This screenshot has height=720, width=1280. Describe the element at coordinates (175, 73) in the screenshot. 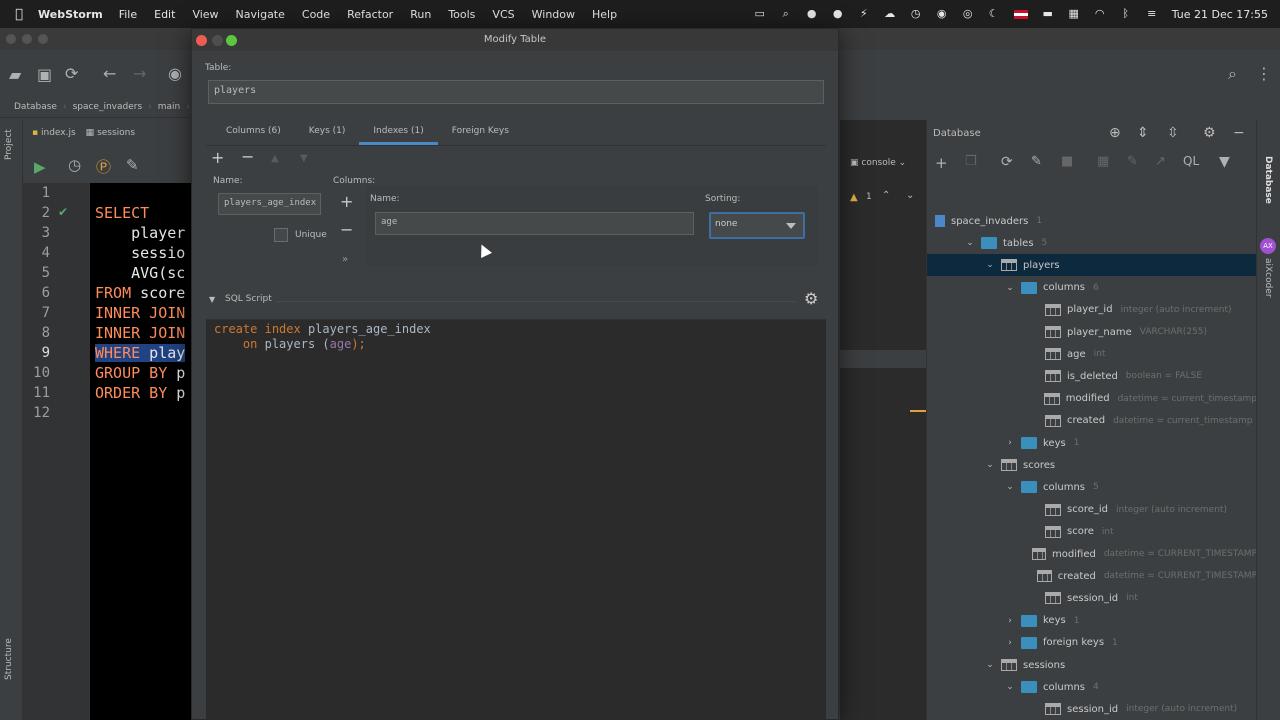

I see `user-icon: ◉` at that location.